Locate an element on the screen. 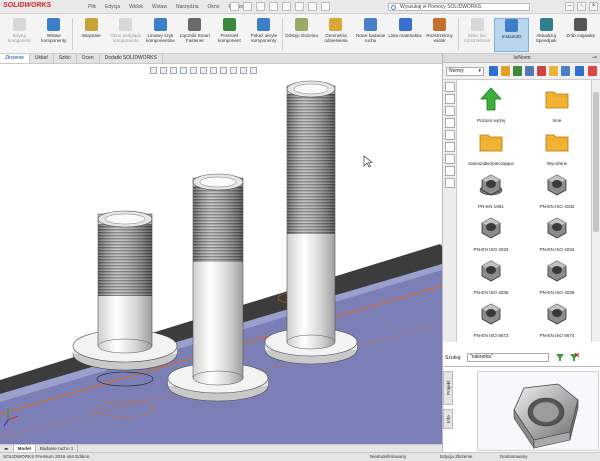 The width and height of the screenshot is (600, 461). library-item: Samozabezpieczające is located at coordinates (491, 146).